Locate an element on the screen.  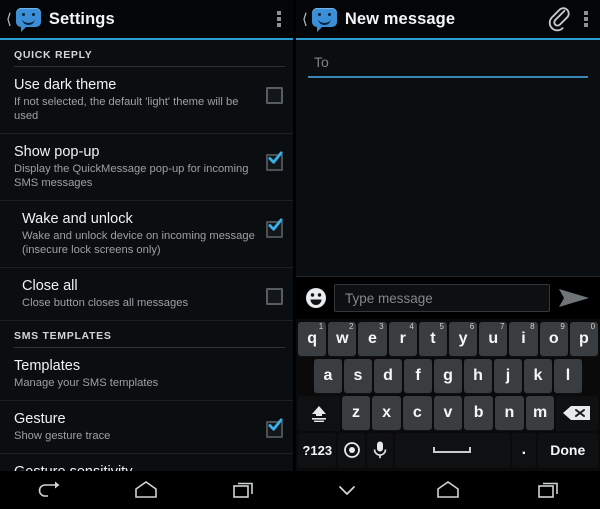
key-m: m is located at coordinates (540, 413).